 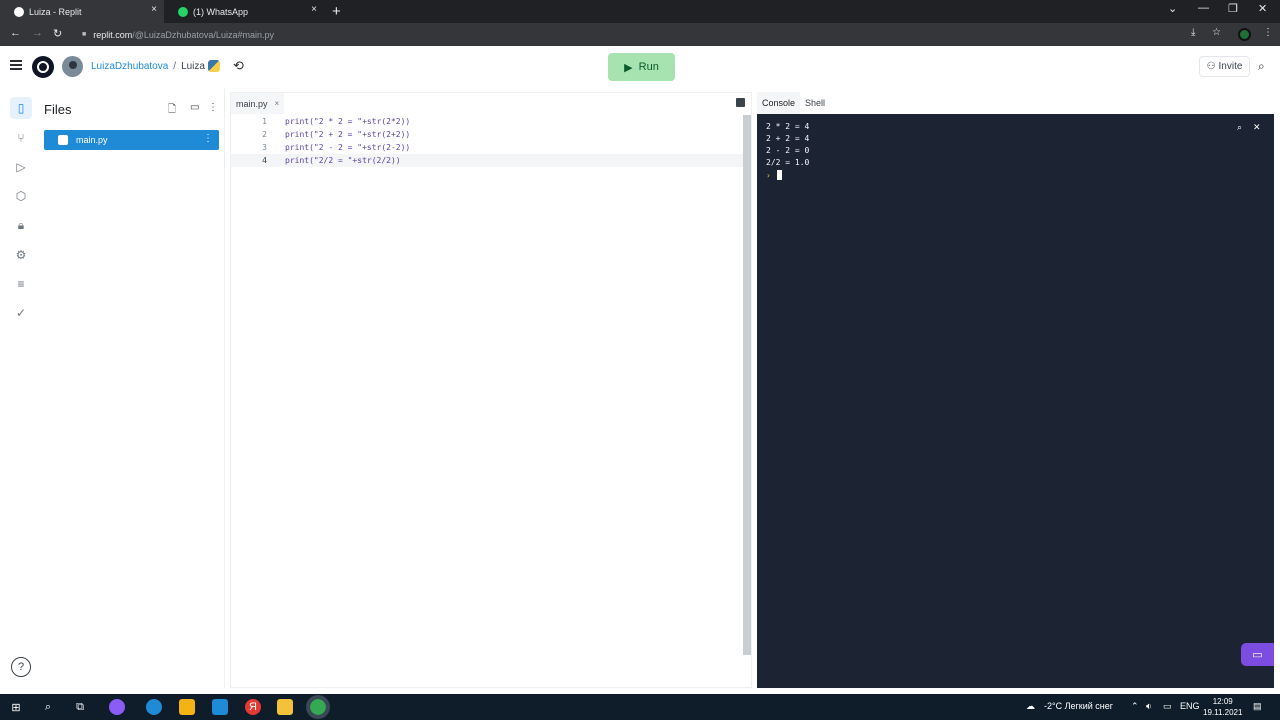 I want to click on edge-icon, so click(x=154, y=707).